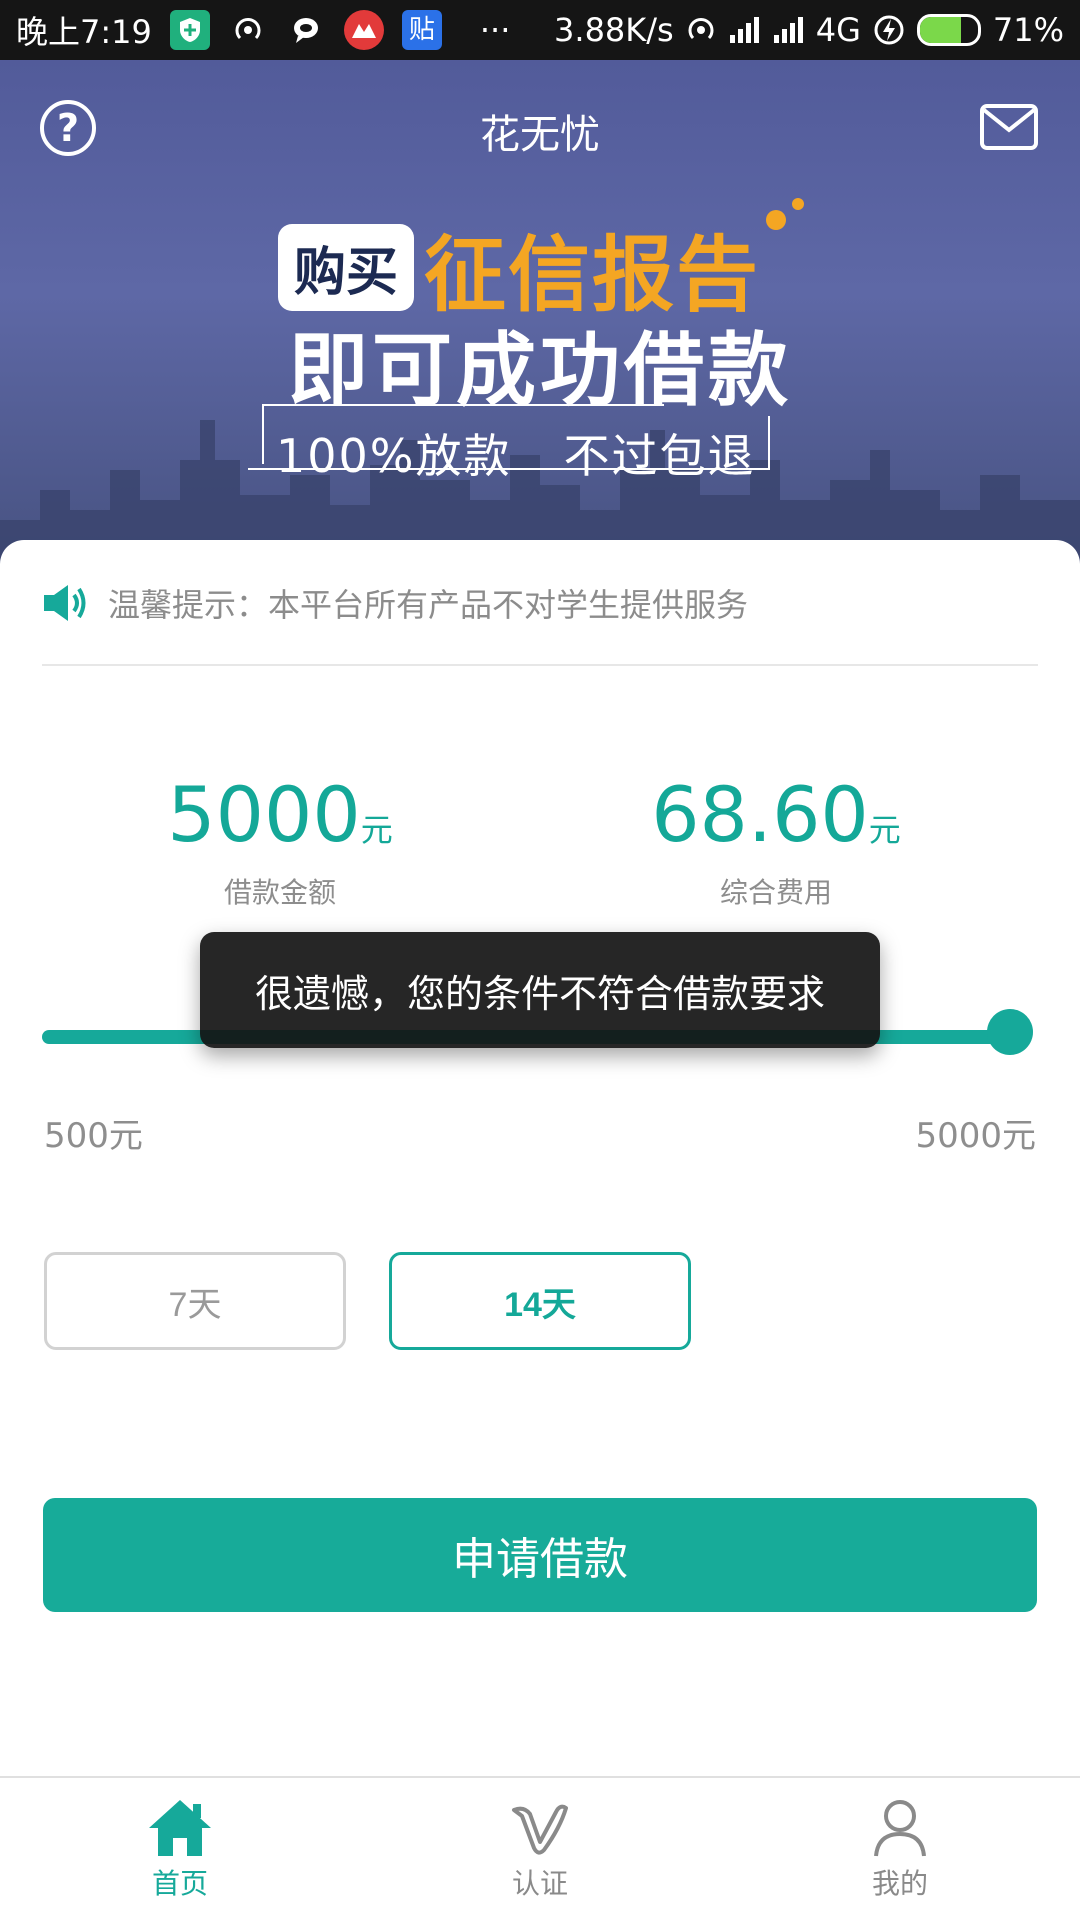  Describe the element at coordinates (65, 603) in the screenshot. I see `speaker-icon` at that location.